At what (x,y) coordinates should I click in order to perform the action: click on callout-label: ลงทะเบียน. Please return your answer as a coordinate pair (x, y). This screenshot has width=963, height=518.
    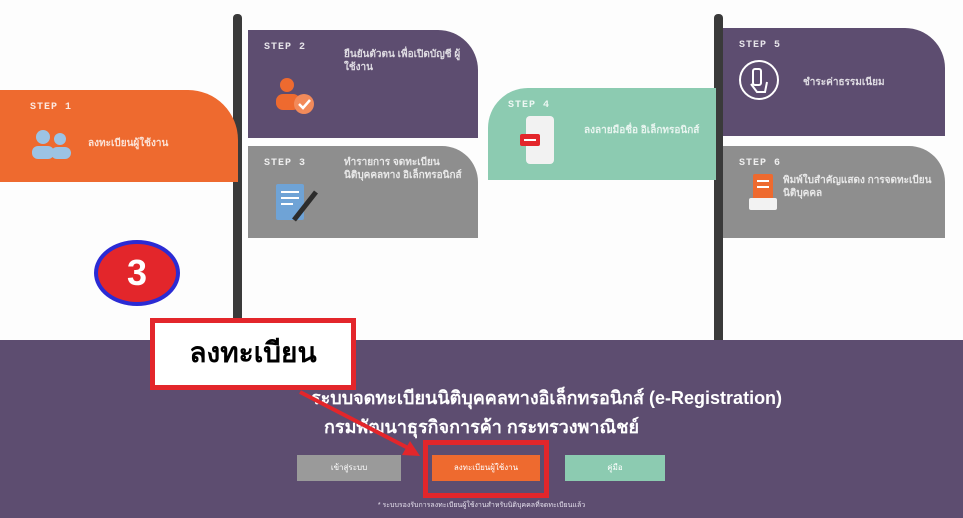
    Looking at the image, I should click on (253, 354).